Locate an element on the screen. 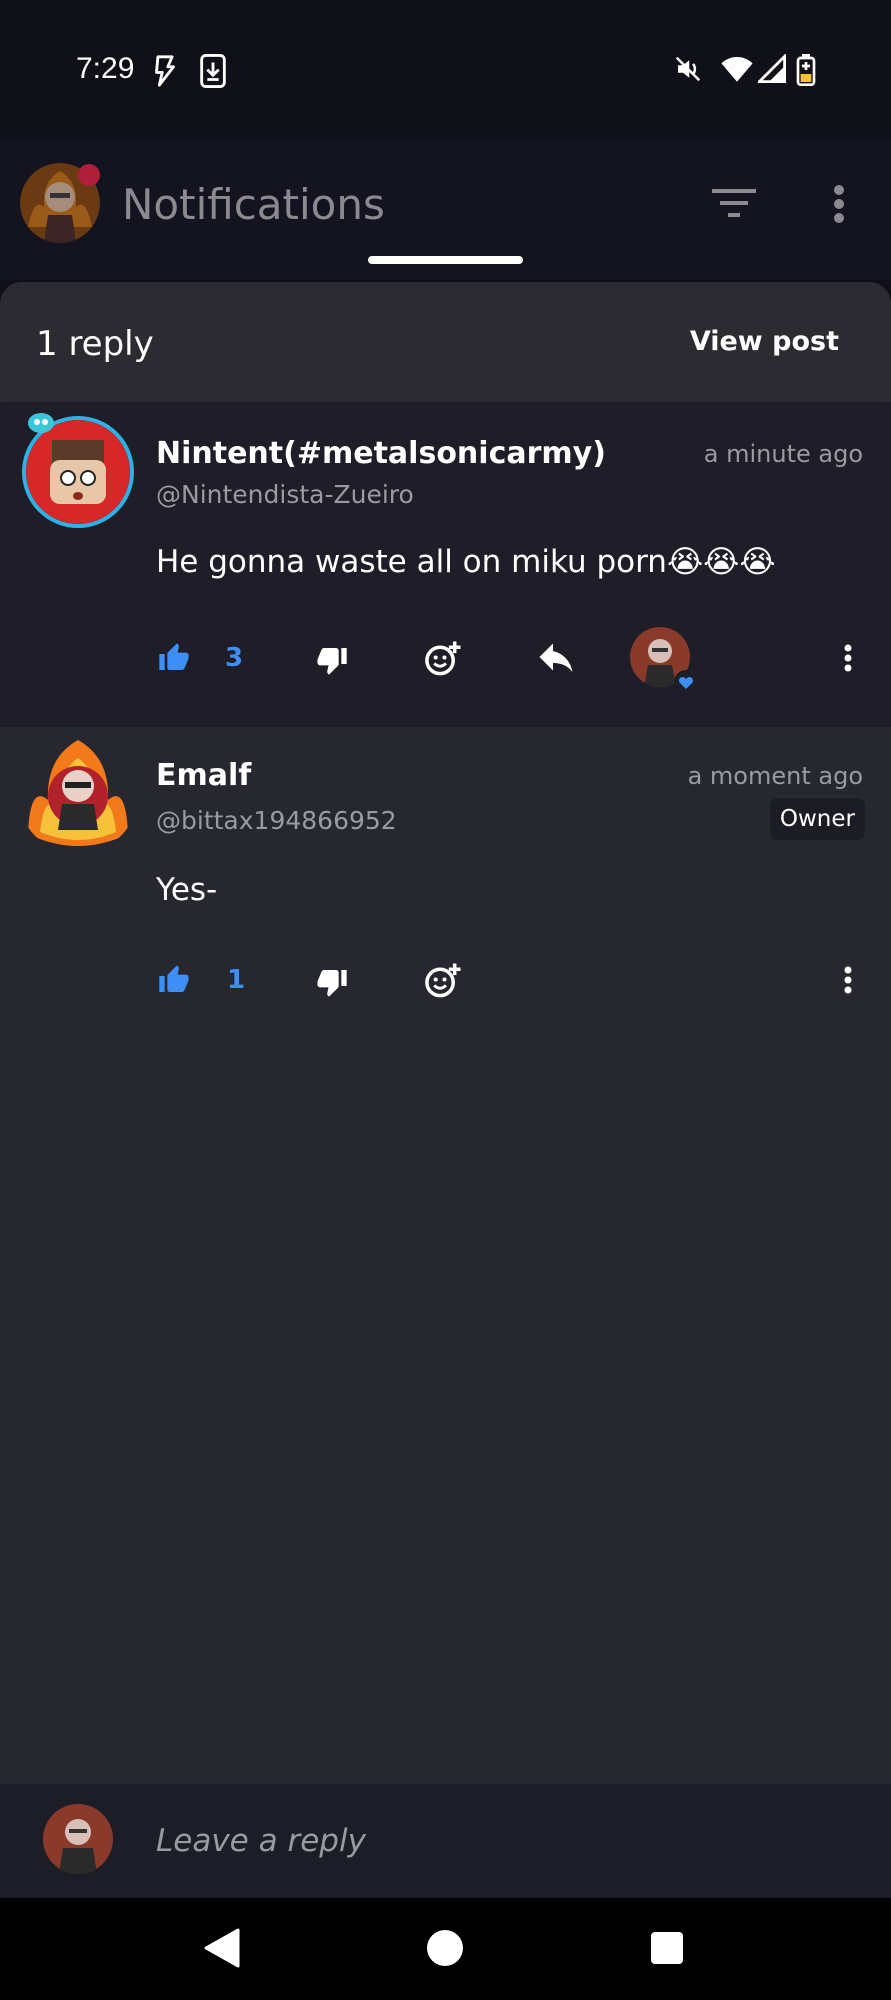  home-icon is located at coordinates (445, 1948).